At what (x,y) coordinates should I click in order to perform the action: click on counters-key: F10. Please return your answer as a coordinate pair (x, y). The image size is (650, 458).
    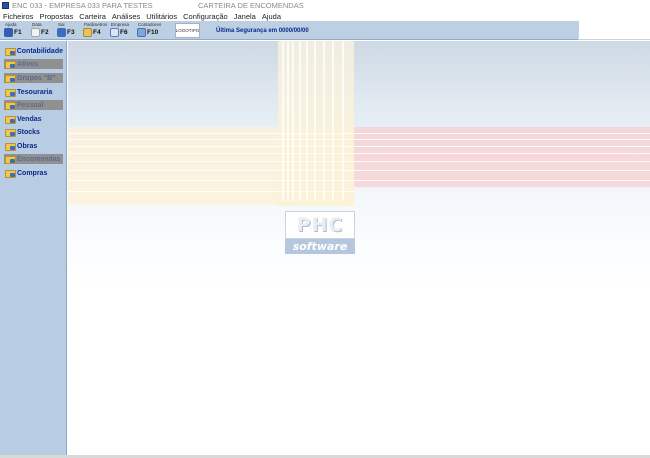
    Looking at the image, I should click on (153, 32).